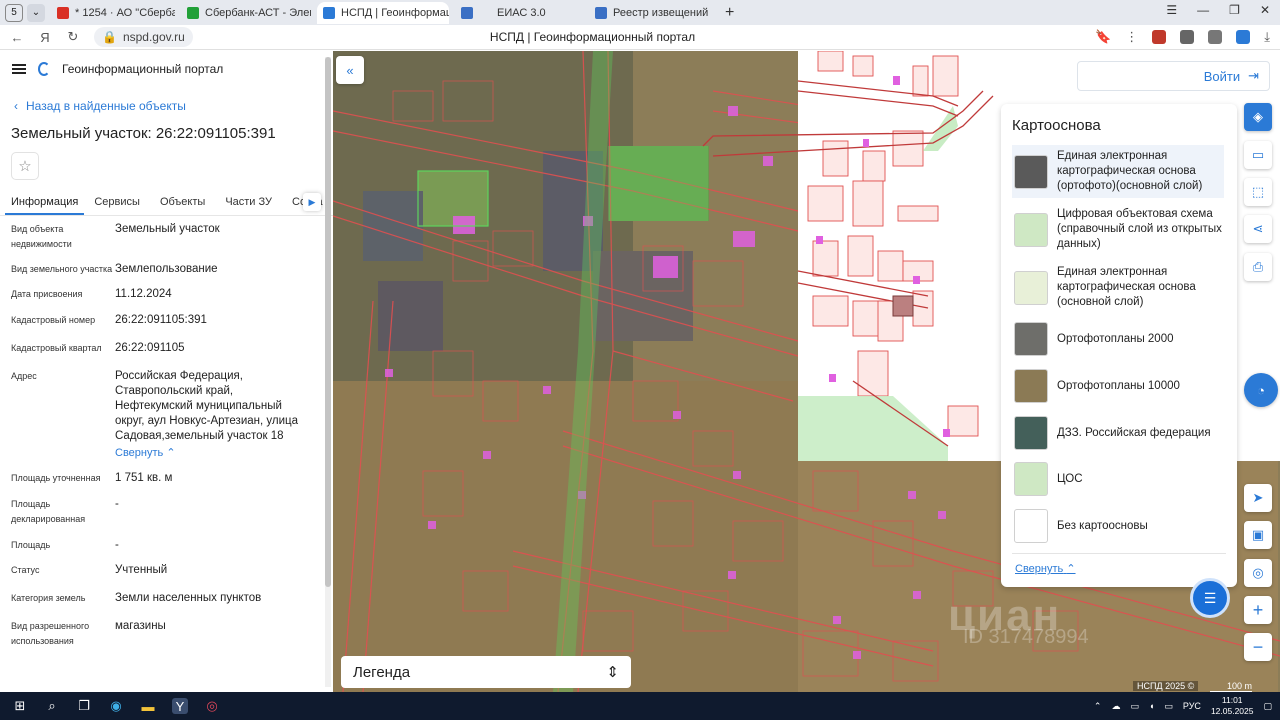  I want to click on layers-icon: ◈, so click(1258, 117).